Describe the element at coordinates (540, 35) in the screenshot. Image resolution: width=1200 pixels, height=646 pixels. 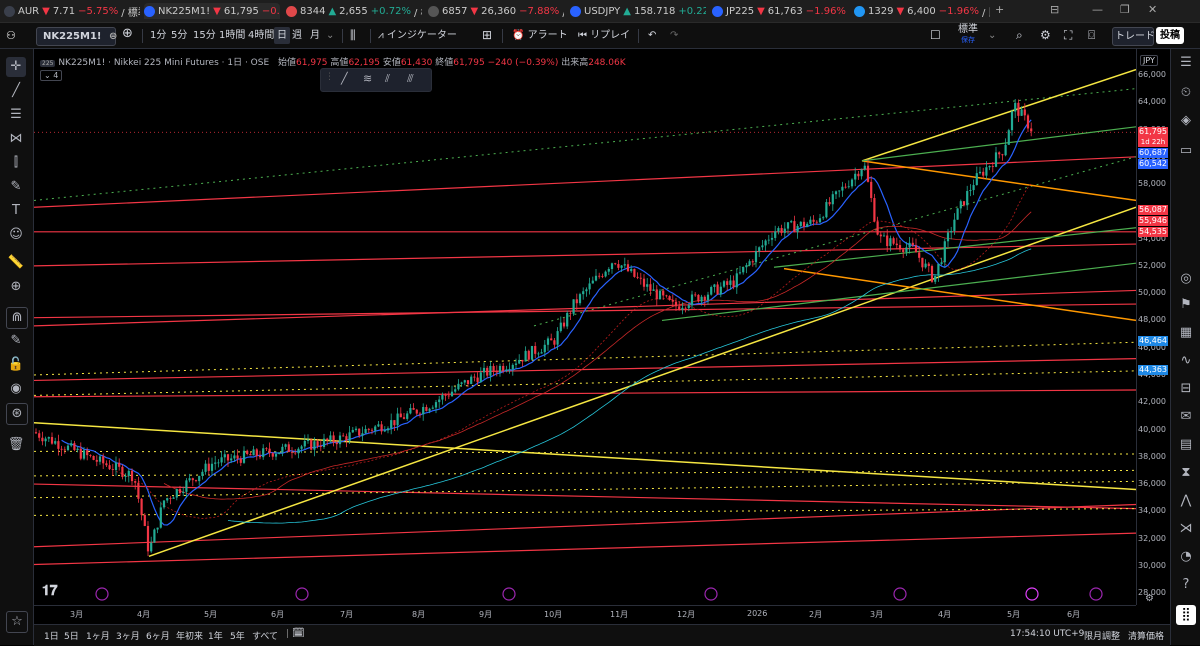
I see `alert-button: ⏰ アラート` at that location.